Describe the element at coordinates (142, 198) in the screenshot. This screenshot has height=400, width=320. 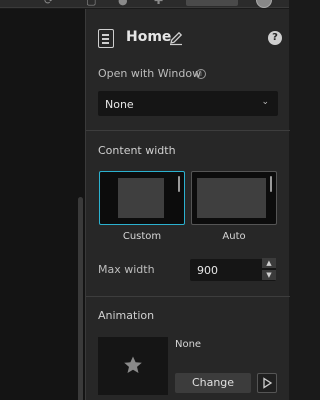
I see `width-option-custom` at that location.